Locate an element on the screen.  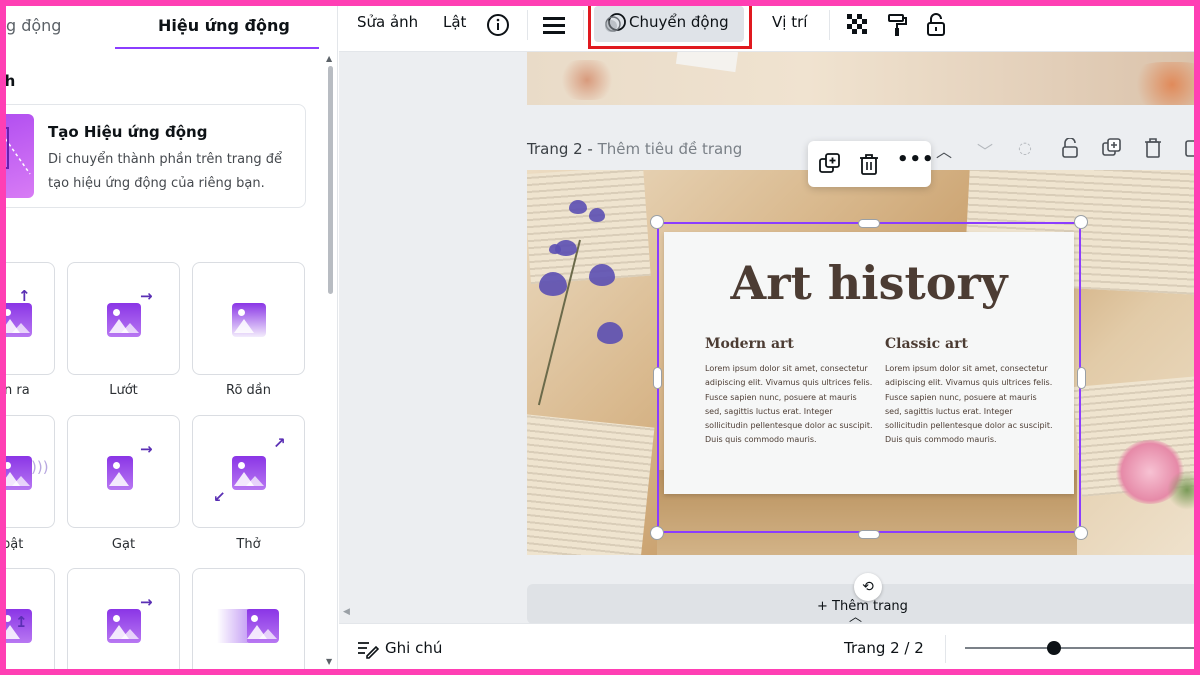
drift-icon is located at coordinates (124, 626).